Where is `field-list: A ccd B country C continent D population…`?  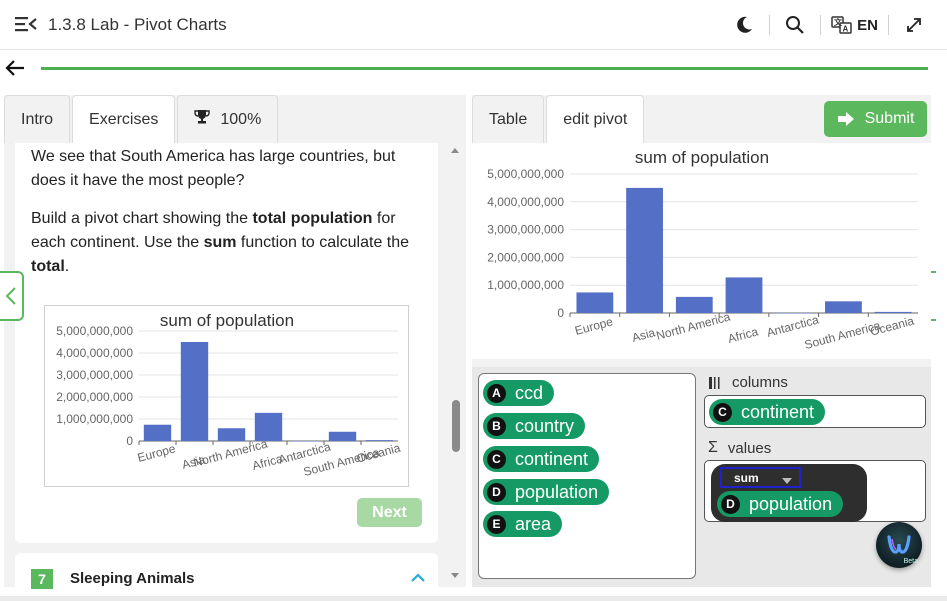
field-list: A ccd B country C continent D population… is located at coordinates (587, 476).